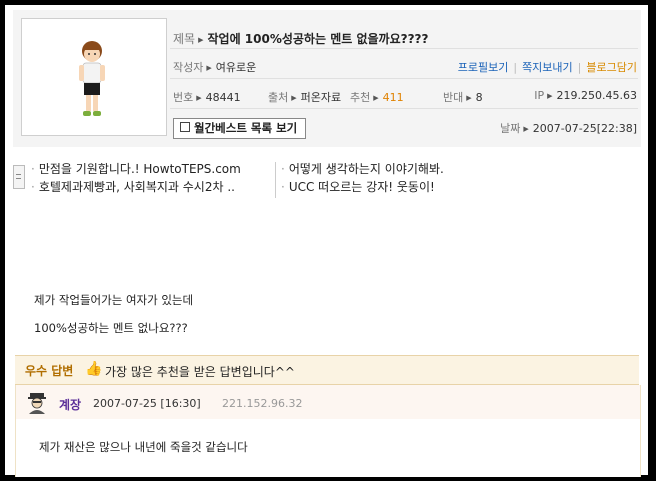 The height and width of the screenshot is (481, 656). I want to click on monthly-best-button: 월간베스트 목록 보기, so click(240, 128).